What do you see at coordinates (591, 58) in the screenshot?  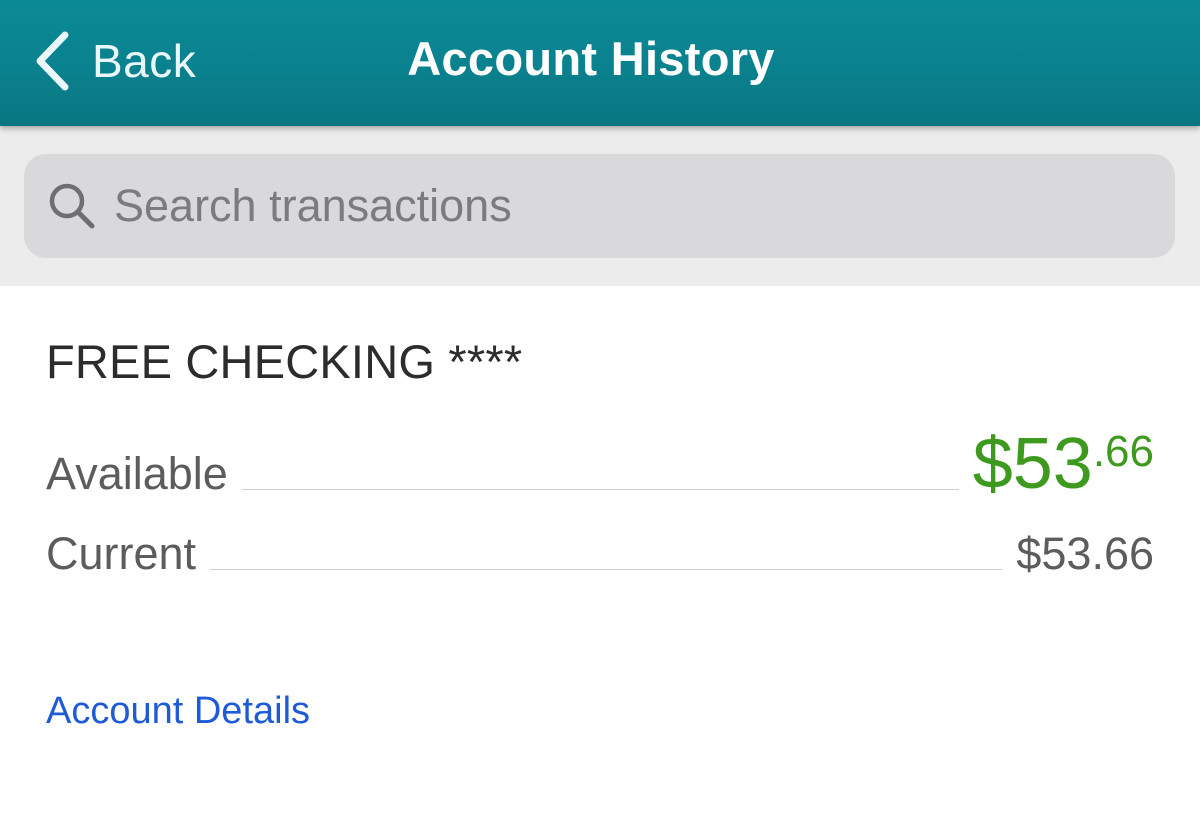 I see `page-title: Account History` at bounding box center [591, 58].